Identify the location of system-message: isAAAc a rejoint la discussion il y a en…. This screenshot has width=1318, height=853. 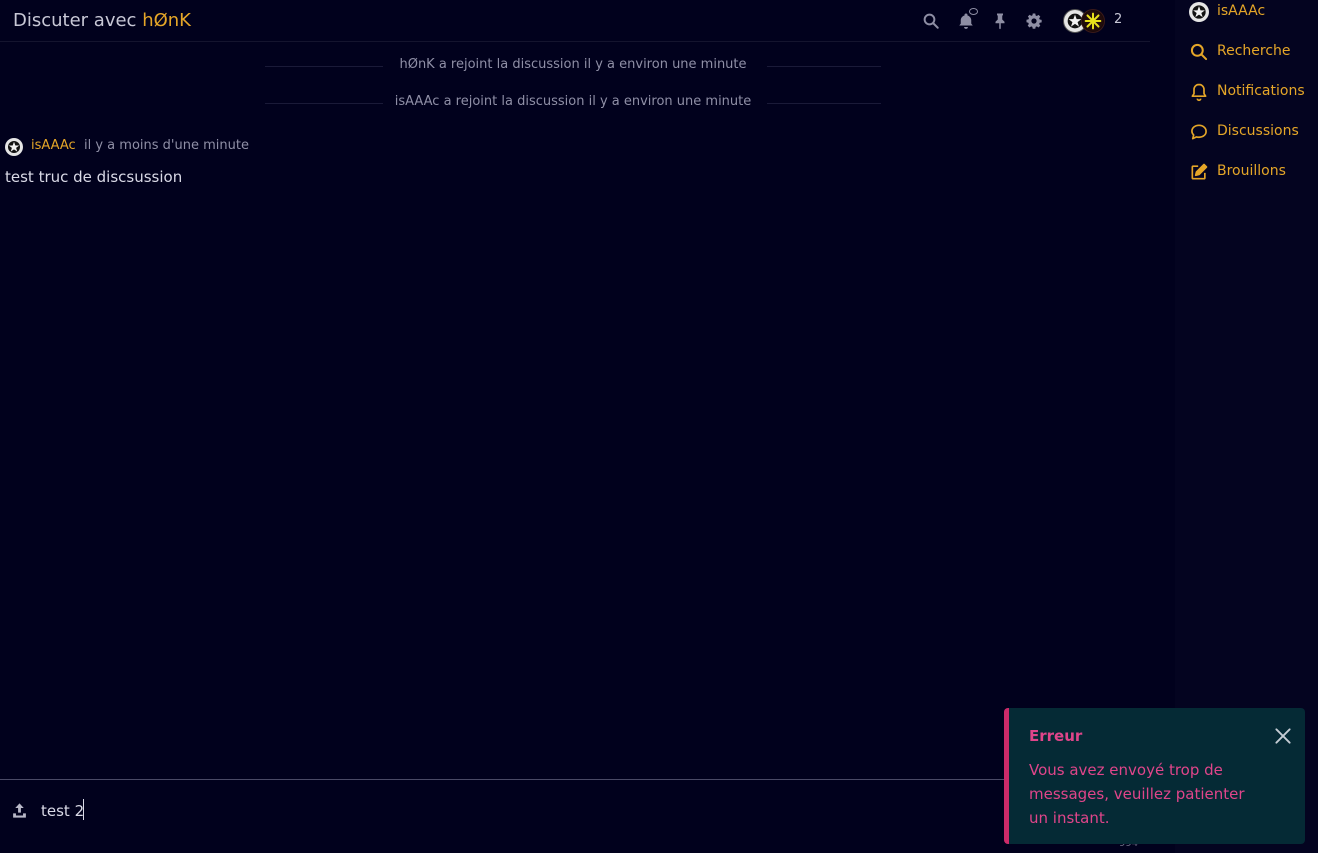
(573, 103).